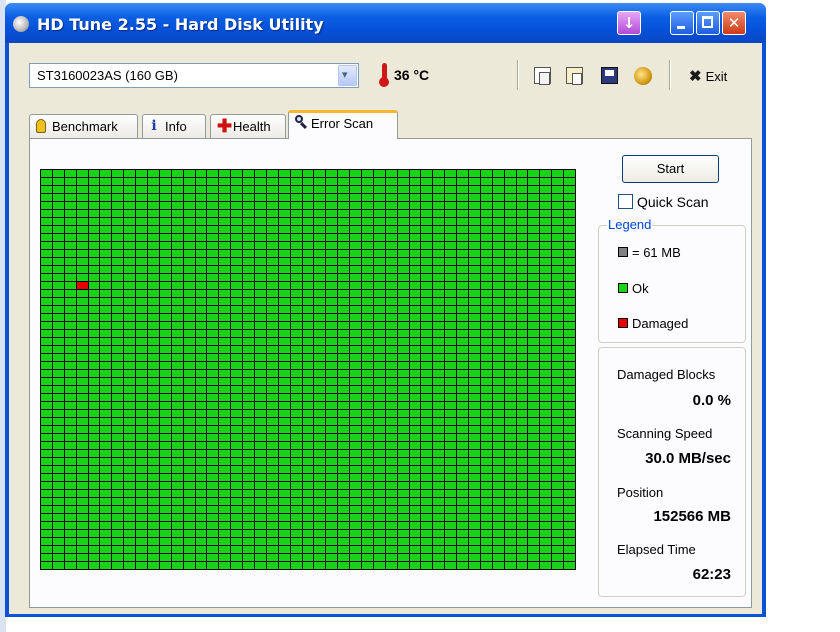 The height and width of the screenshot is (632, 840). I want to click on tab-label: Error Scan, so click(342, 123).